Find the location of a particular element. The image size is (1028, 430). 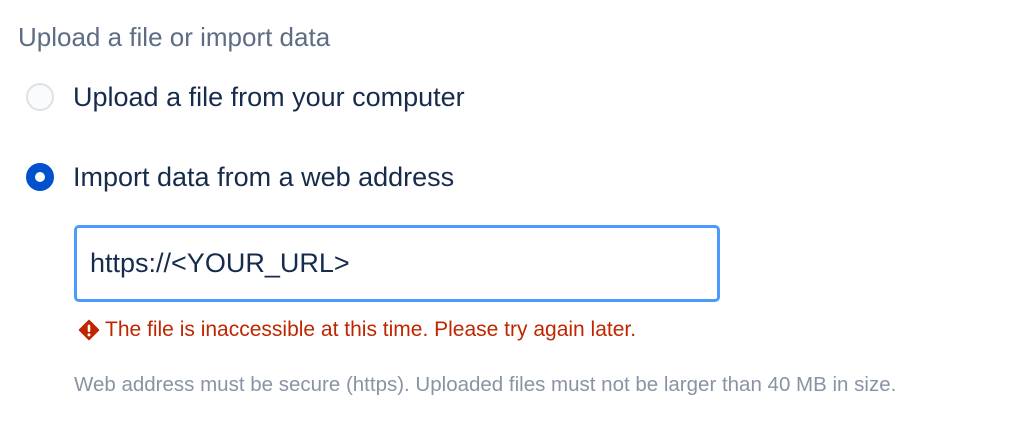

section-title: Upload a file or import data is located at coordinates (174, 37).